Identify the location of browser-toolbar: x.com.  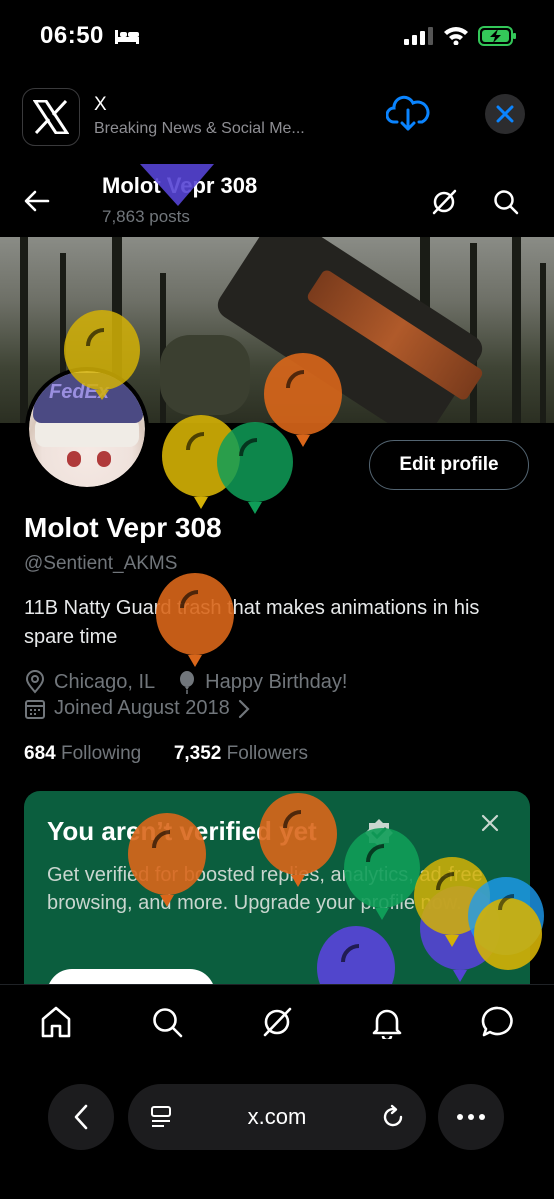
(277, 1131).